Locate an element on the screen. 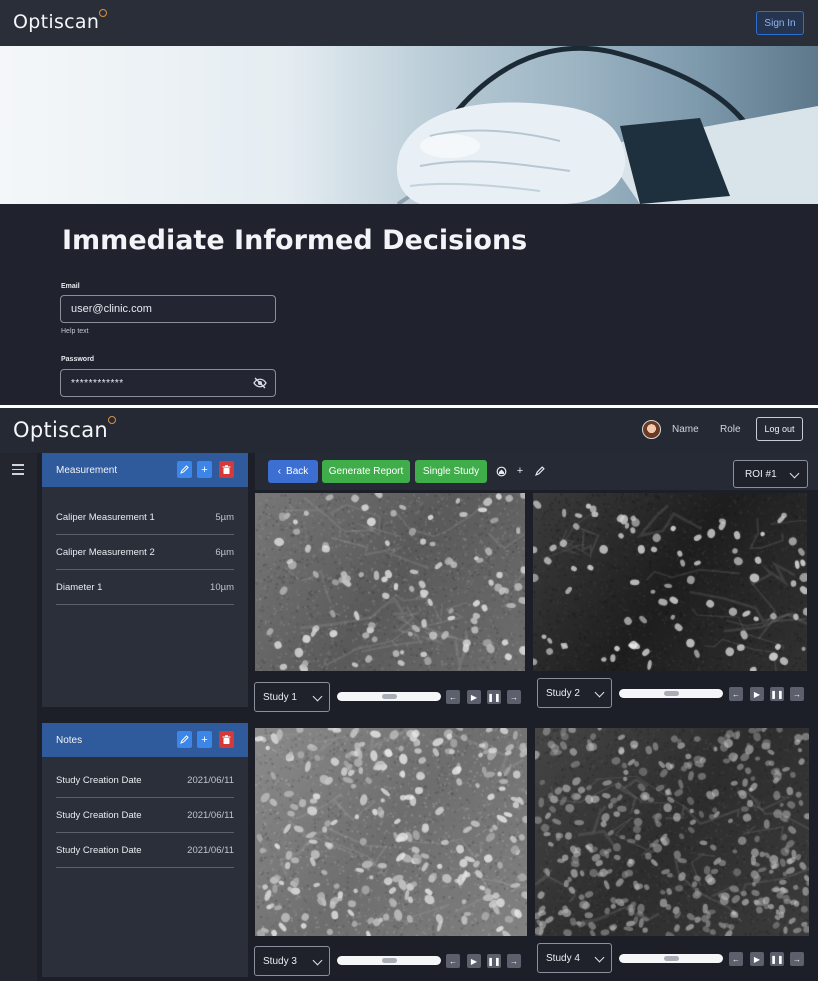 Image resolution: width=818 pixels, height=981 pixels. notes-panel-title: Notes is located at coordinates (69, 740).